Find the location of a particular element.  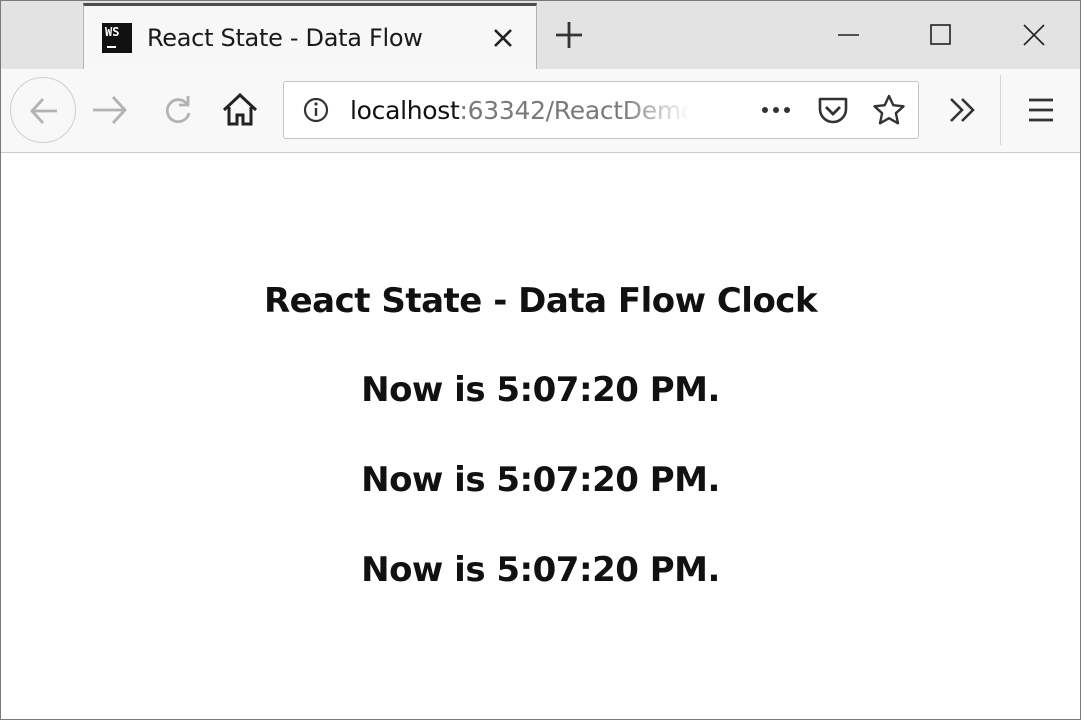

home-icon is located at coordinates (240, 109).